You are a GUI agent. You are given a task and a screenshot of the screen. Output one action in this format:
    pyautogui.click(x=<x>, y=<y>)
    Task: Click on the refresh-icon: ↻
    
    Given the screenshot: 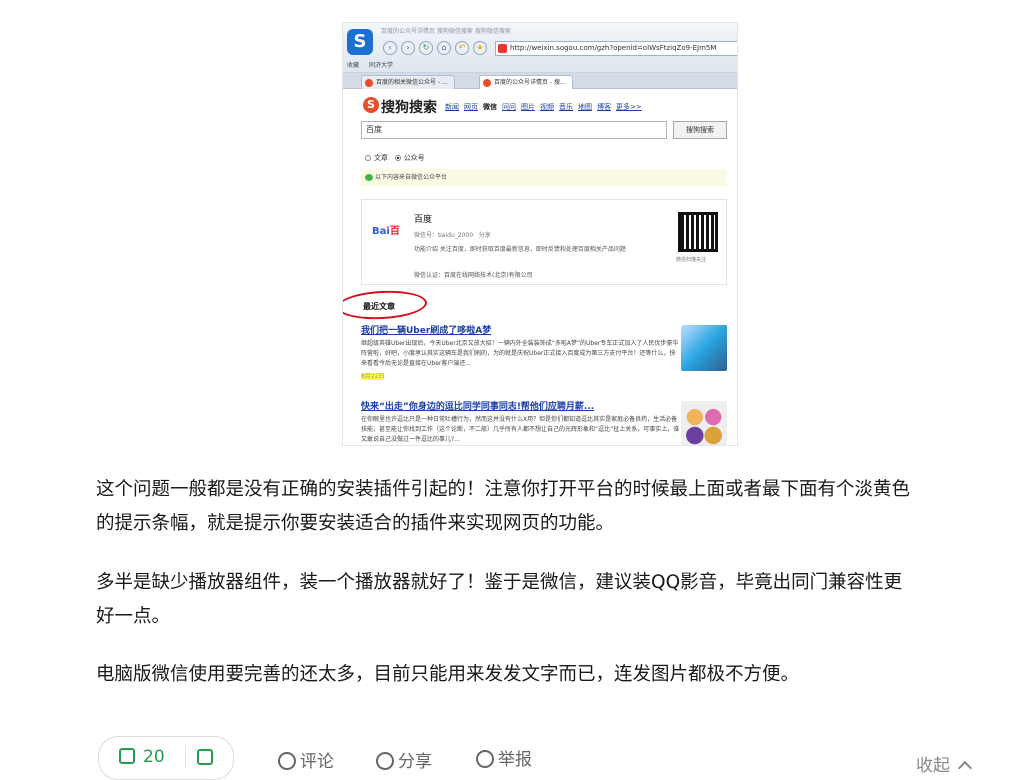 What is the action you would take?
    pyautogui.click(x=426, y=48)
    